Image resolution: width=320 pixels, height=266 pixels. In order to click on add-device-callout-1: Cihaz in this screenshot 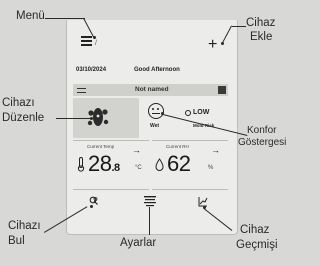, I will do `click(261, 23)`.